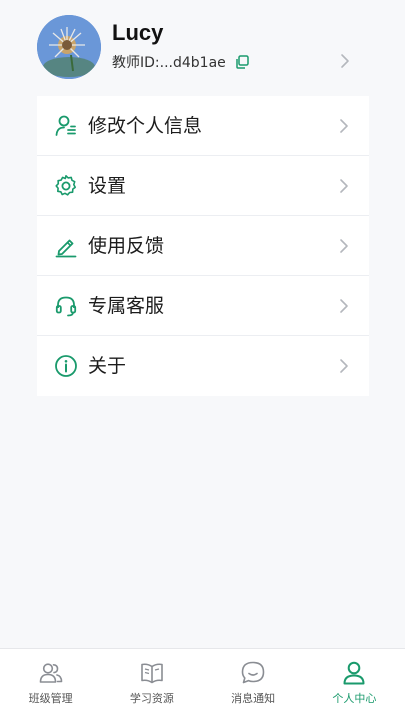  What do you see at coordinates (202, 48) in the screenshot?
I see `profile-header: Lucy 教师ID:...d4b1ae` at bounding box center [202, 48].